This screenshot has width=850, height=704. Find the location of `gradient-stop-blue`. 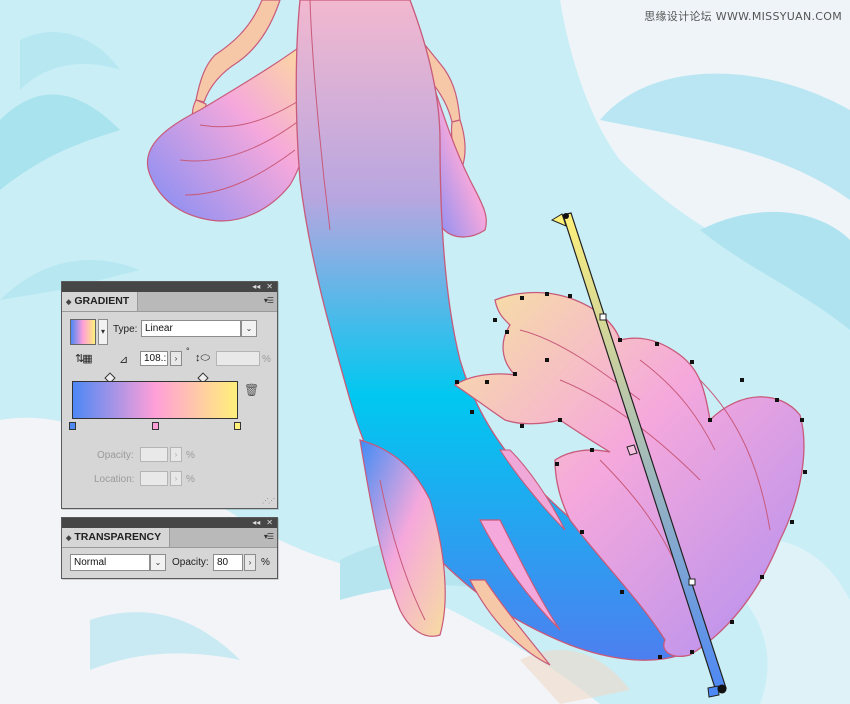

gradient-stop-blue is located at coordinates (72, 426).